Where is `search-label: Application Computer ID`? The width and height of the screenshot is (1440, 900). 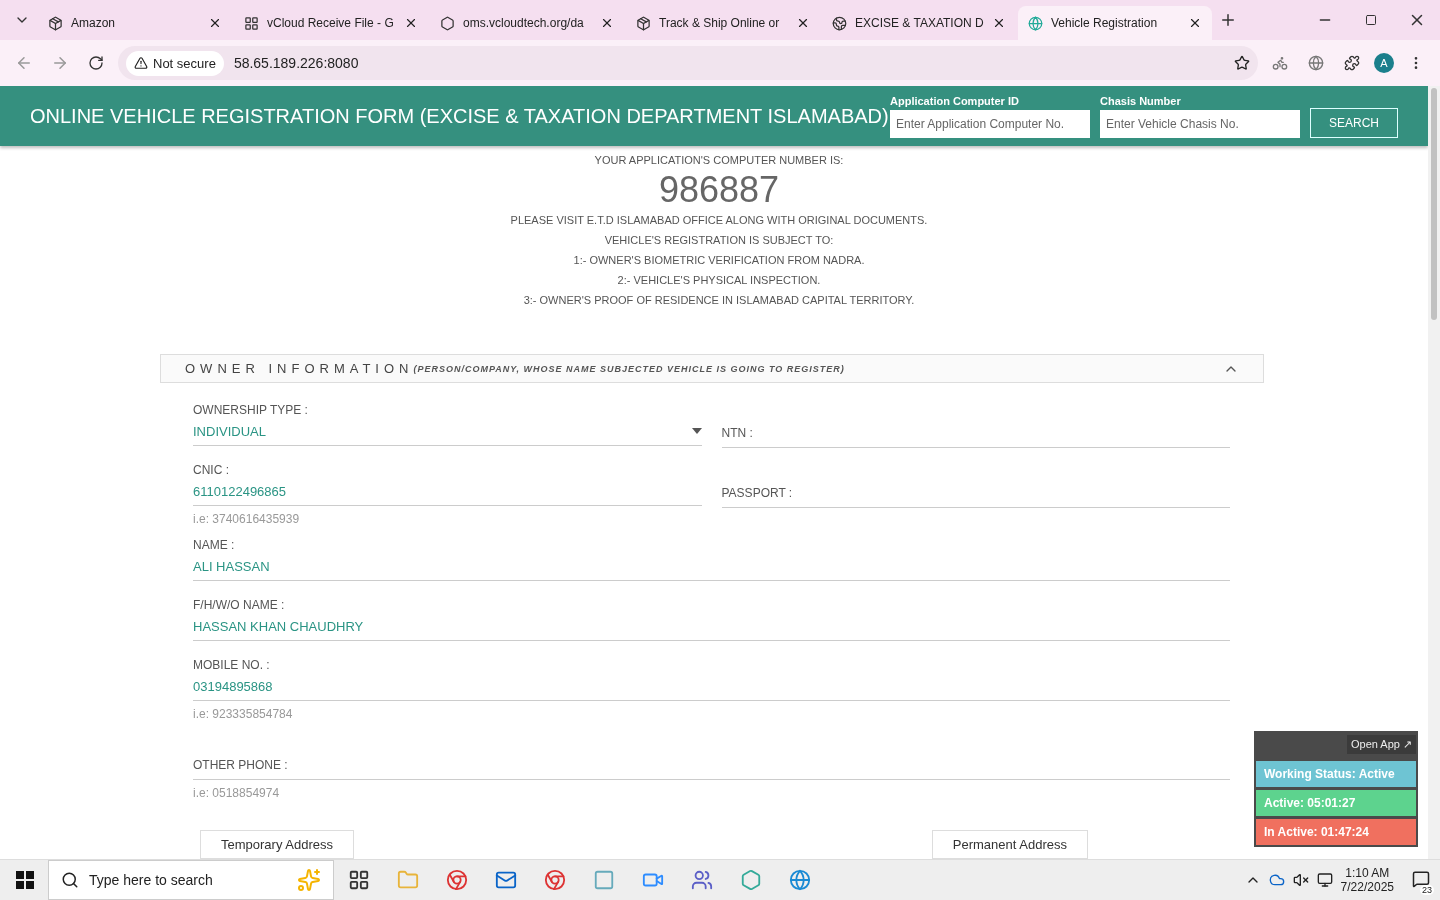
search-label: Application Computer ID is located at coordinates (955, 100).